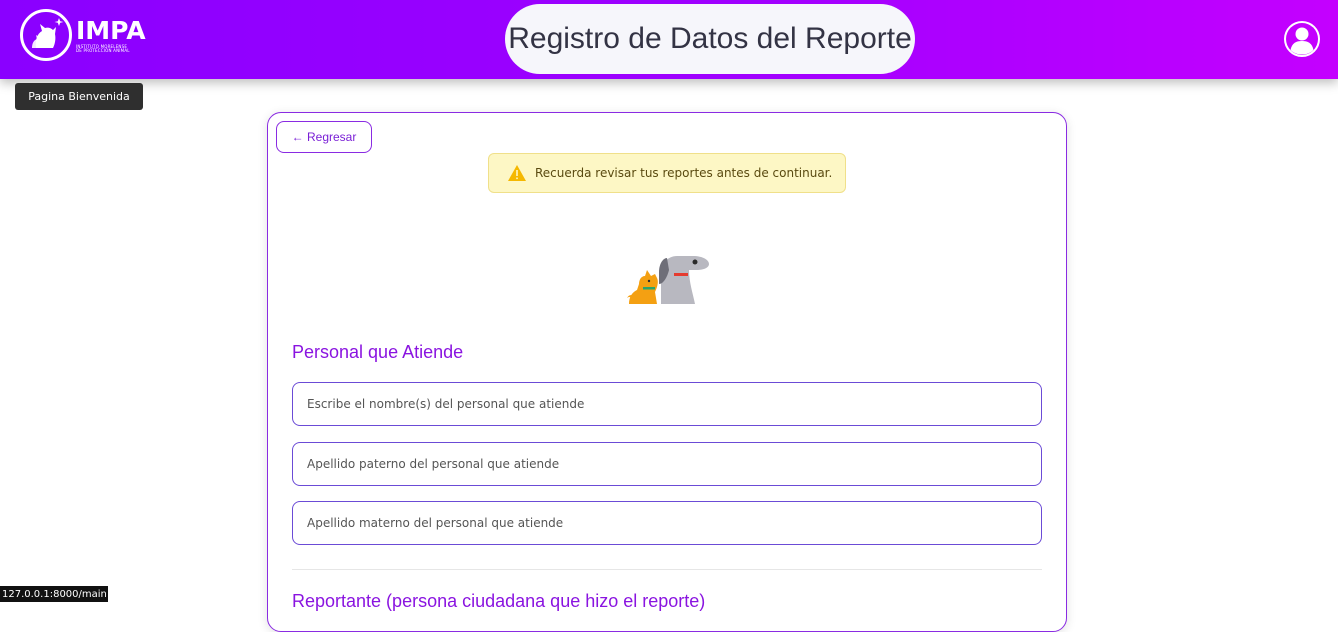 The width and height of the screenshot is (1338, 632). I want to click on logo-title: IMPA, so click(111, 30).